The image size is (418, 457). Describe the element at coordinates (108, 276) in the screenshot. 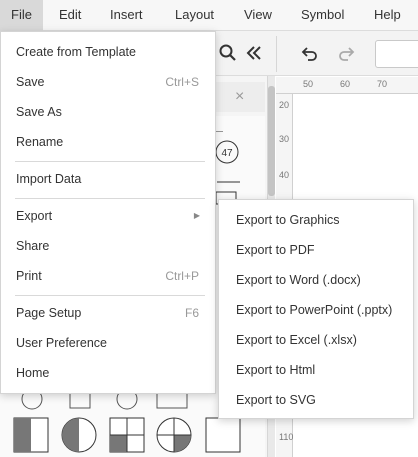

I see `menu-item-print: Print Ctrl+P` at that location.